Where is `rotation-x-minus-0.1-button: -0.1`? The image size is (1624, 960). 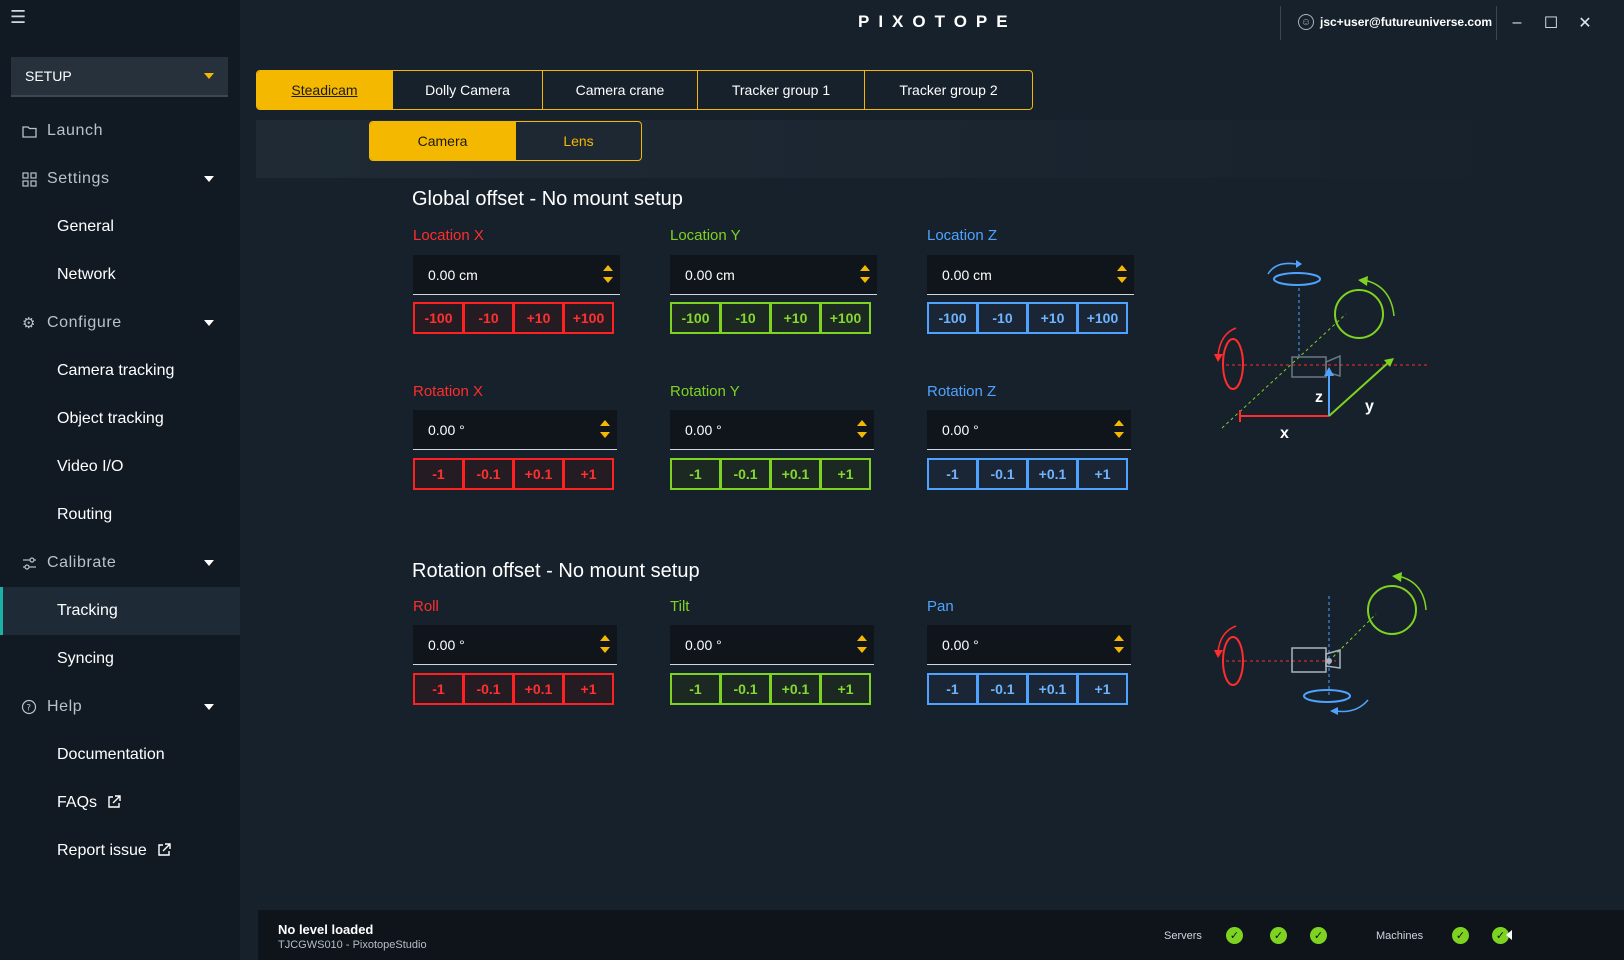 rotation-x-minus-0.1-button: -0.1 is located at coordinates (488, 474).